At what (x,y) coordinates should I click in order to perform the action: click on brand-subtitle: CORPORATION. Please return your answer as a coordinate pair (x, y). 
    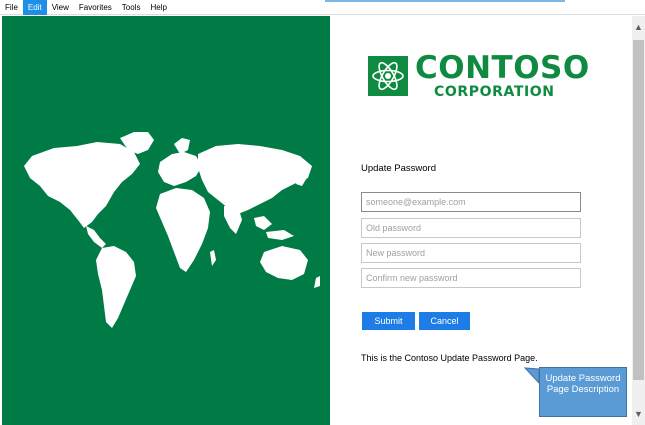
    Looking at the image, I should click on (494, 92).